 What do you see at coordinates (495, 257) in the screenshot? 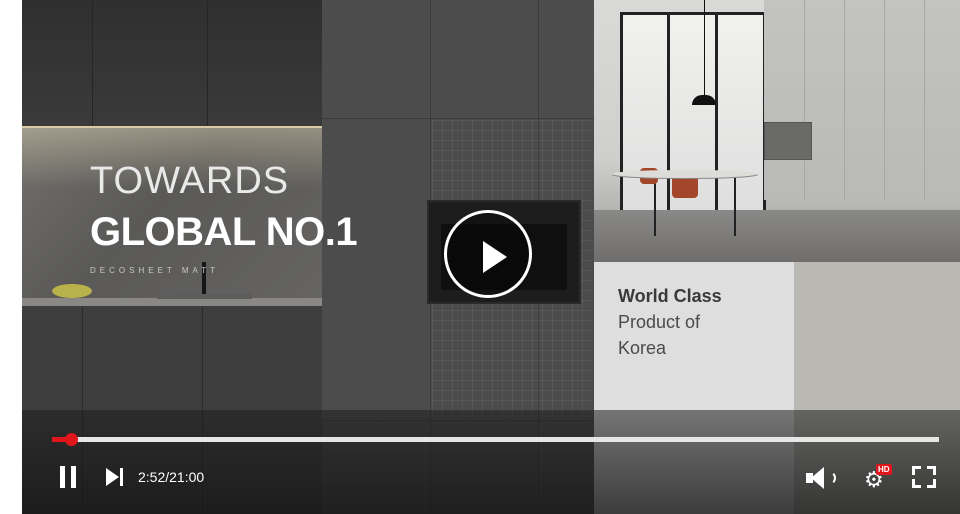
I see `play-icon` at bounding box center [495, 257].